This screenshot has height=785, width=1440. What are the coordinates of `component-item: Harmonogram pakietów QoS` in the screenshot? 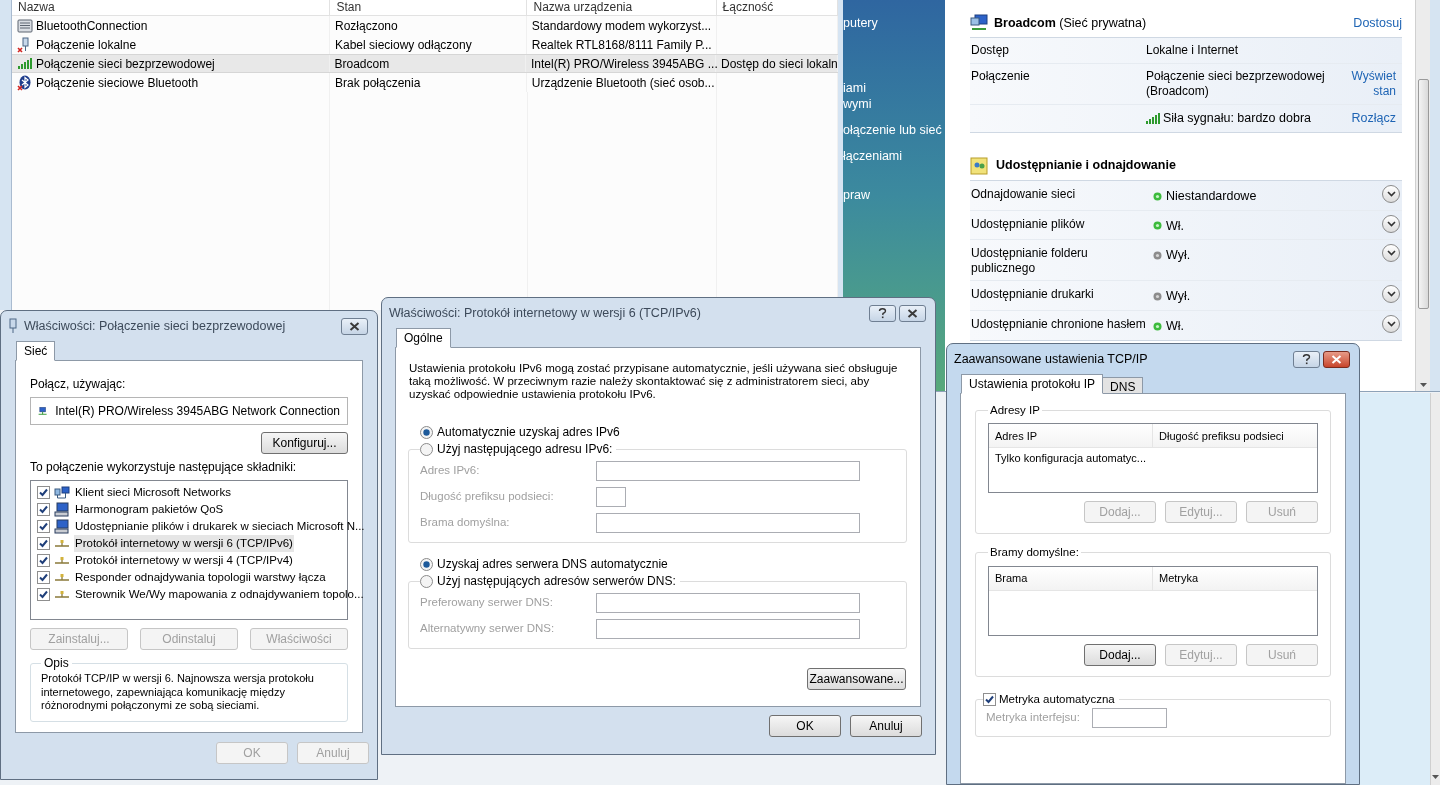 It's located at (149, 509).